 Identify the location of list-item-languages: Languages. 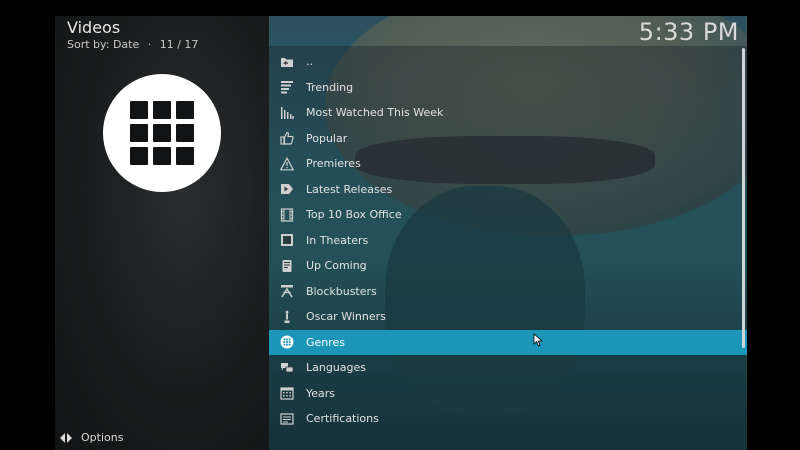
(508, 368).